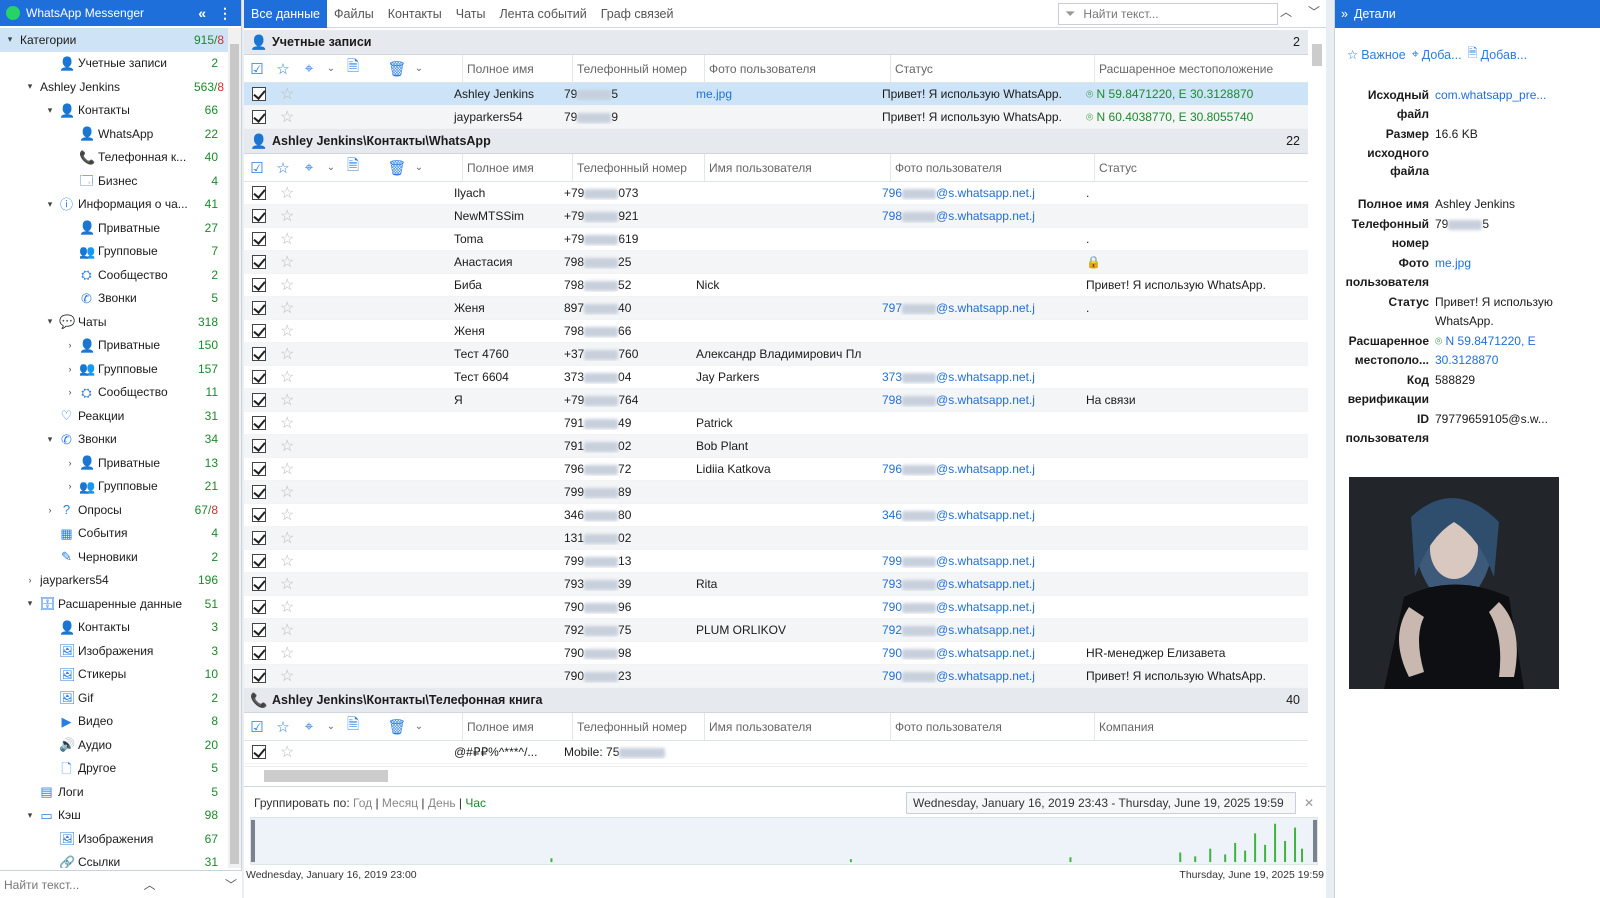 The image size is (1600, 898). What do you see at coordinates (776, 775) in the screenshot?
I see `grid-hscrollbar` at bounding box center [776, 775].